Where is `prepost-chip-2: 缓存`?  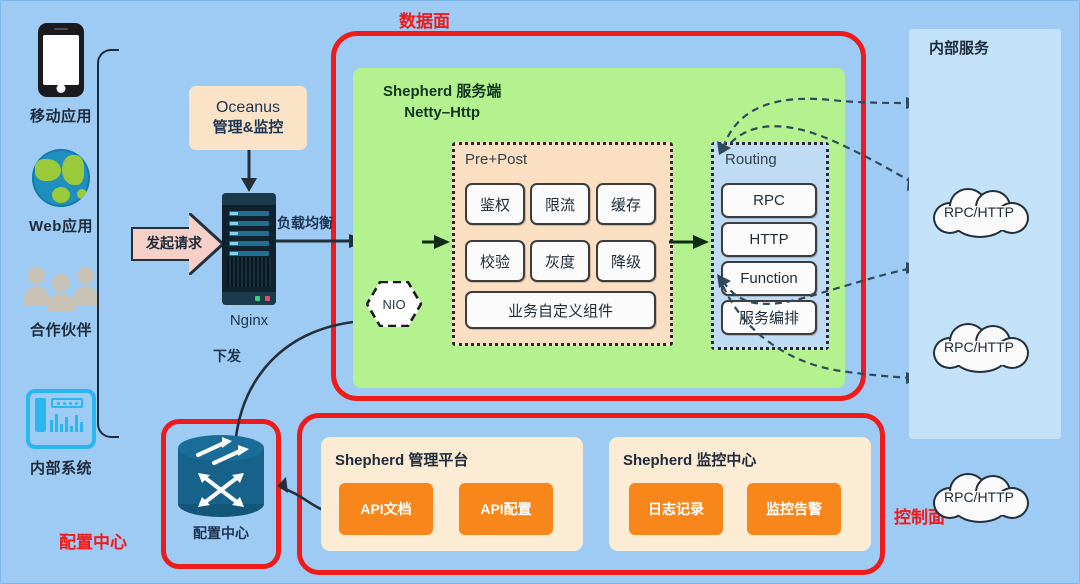
prepost-chip-2: 缓存 is located at coordinates (626, 204).